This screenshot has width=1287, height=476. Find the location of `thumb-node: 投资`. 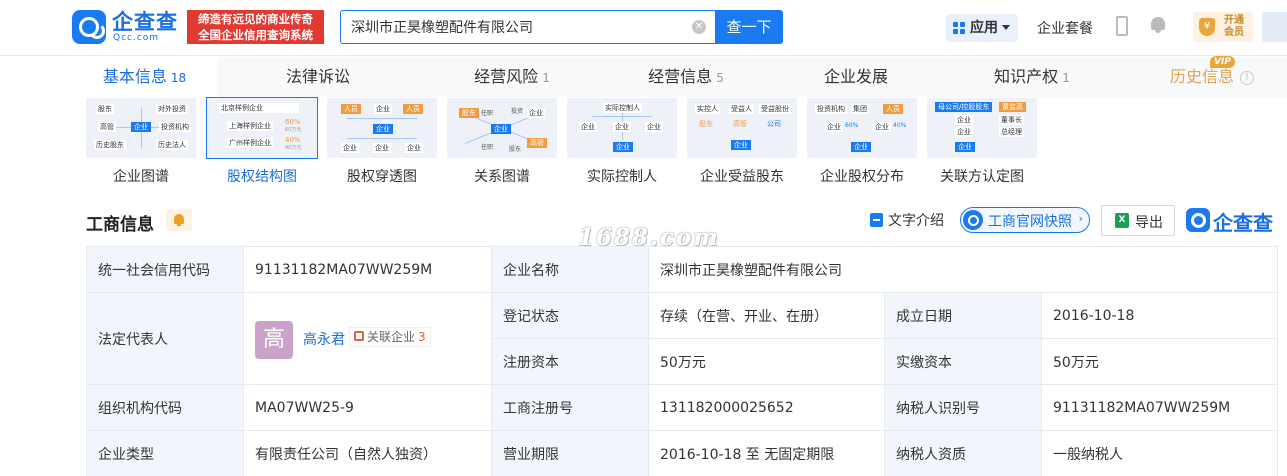

thumb-node: 投资 is located at coordinates (517, 111).